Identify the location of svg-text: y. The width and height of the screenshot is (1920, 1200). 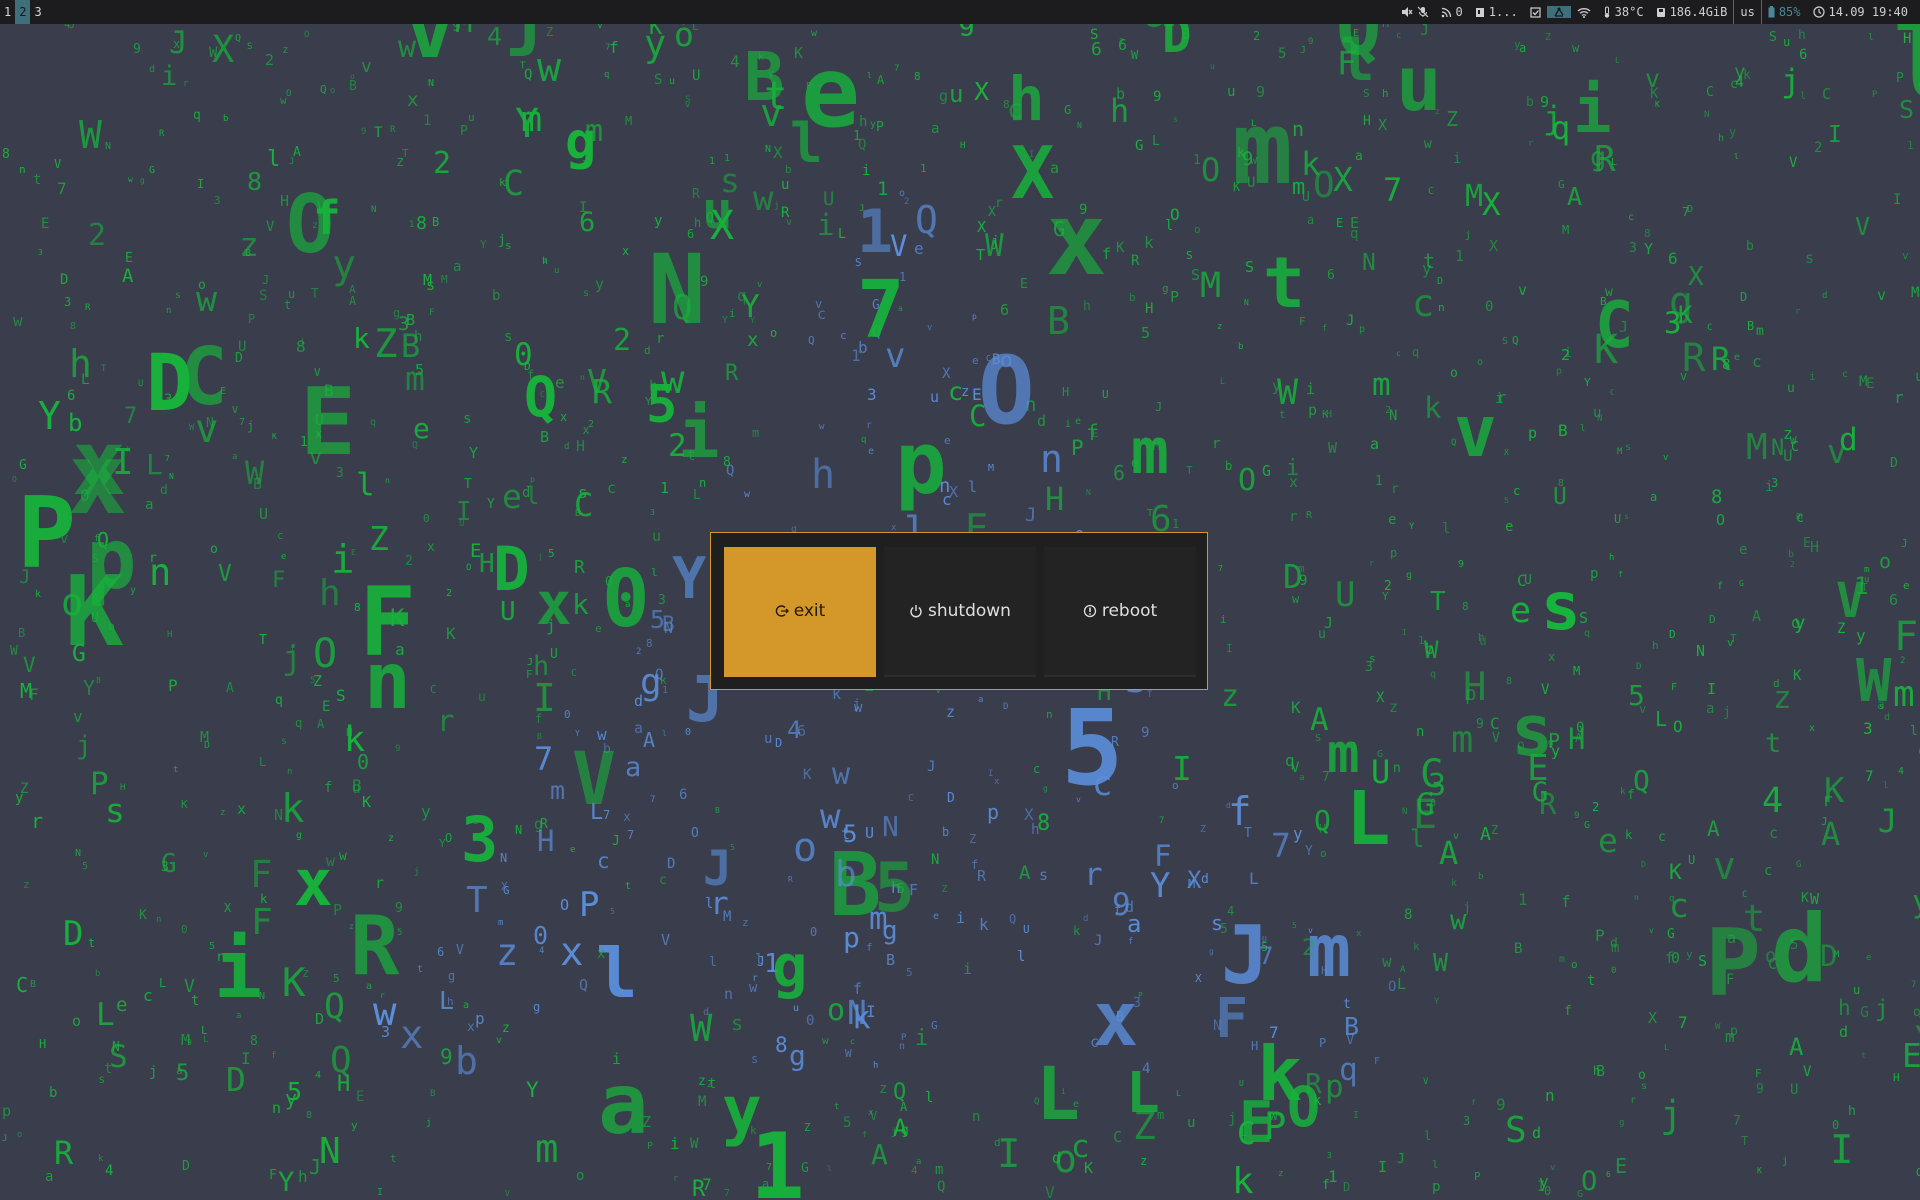
(1739, 72).